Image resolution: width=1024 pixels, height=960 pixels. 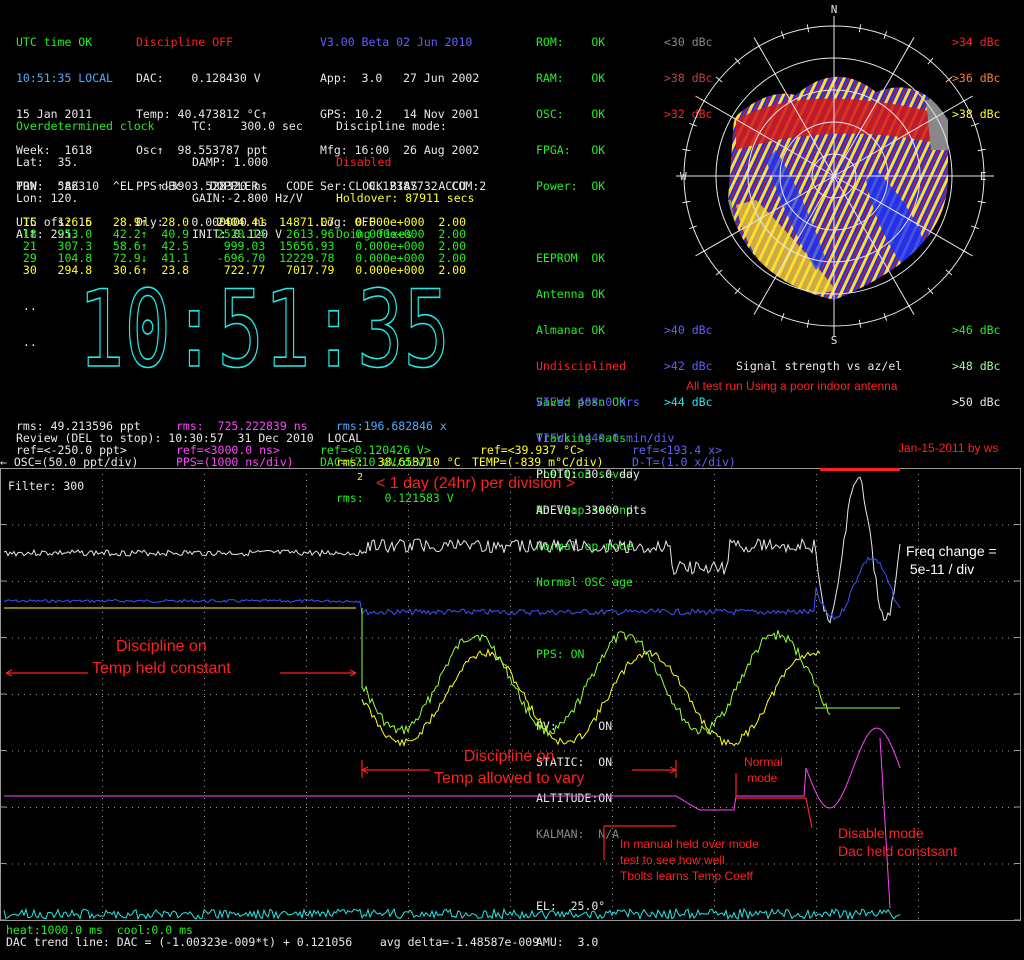 I want to click on view-hours: VIEW: 408.0 hrs, so click(x=588, y=402).